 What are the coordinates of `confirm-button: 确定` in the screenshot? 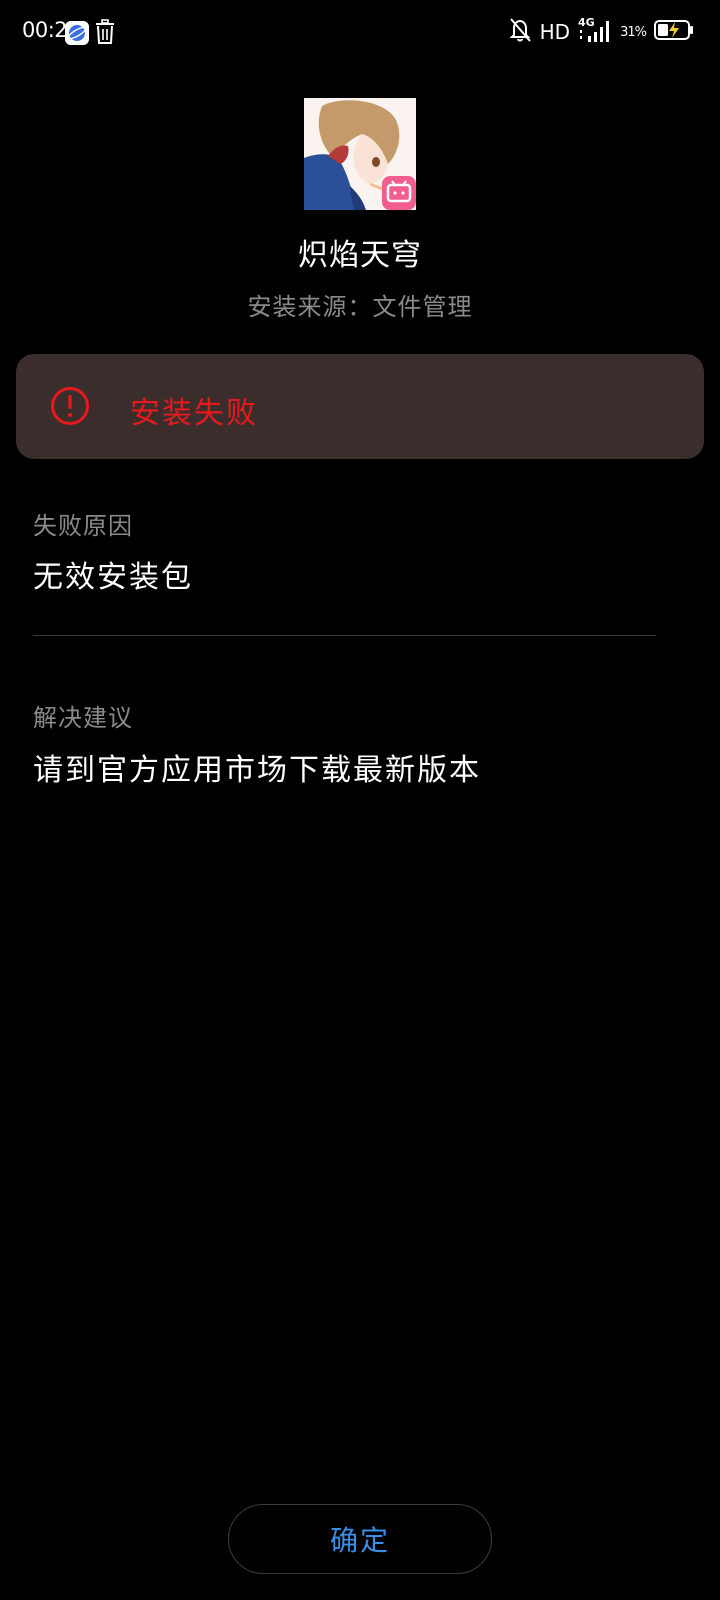 It's located at (360, 1539).